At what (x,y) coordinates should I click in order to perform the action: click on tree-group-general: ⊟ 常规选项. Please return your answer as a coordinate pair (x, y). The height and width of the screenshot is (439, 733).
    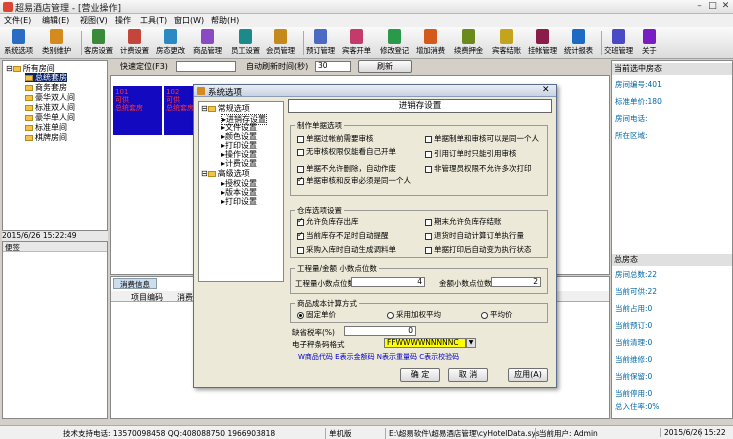
    Looking at the image, I should click on (225, 108).